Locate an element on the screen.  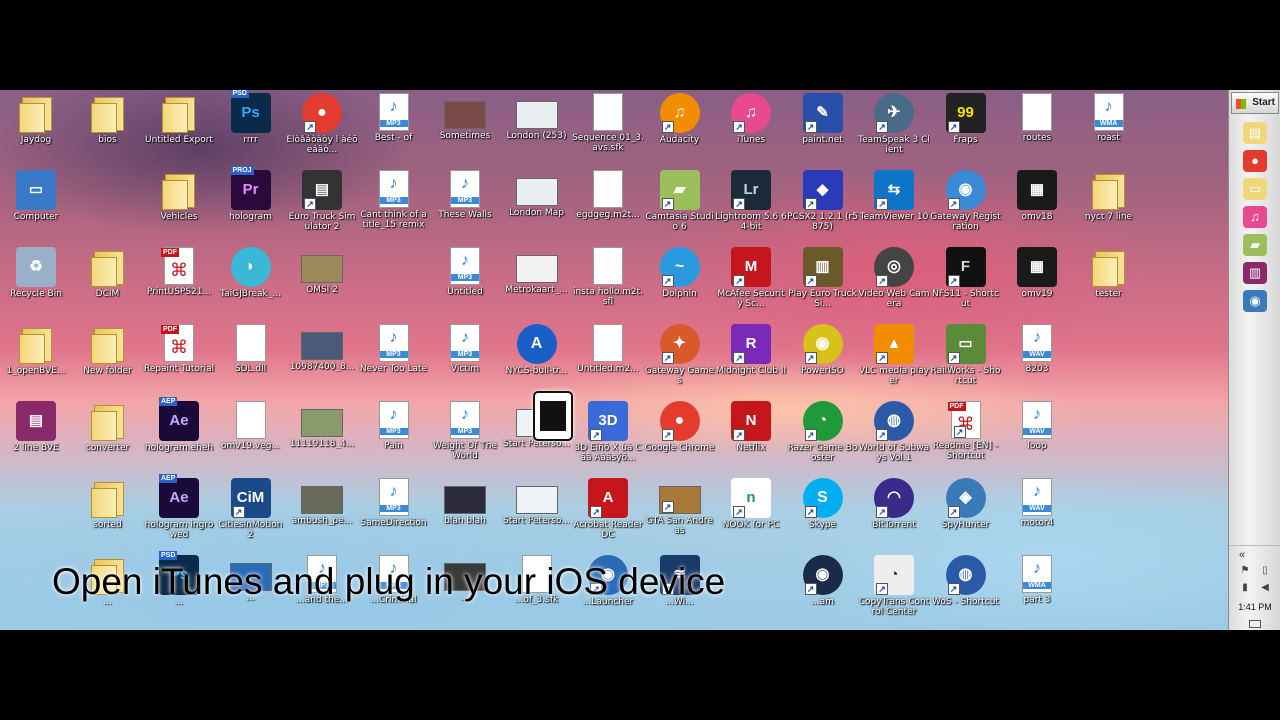
desktop-icon: ✦ ↗ Gateway Games is located at coordinates (680, 362).